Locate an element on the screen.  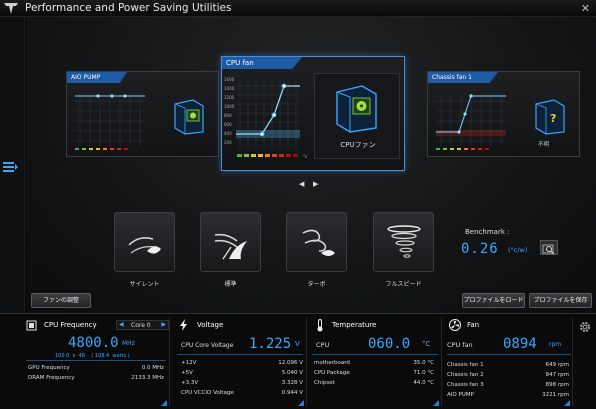
settings-gear-icon is located at coordinates (585, 327).